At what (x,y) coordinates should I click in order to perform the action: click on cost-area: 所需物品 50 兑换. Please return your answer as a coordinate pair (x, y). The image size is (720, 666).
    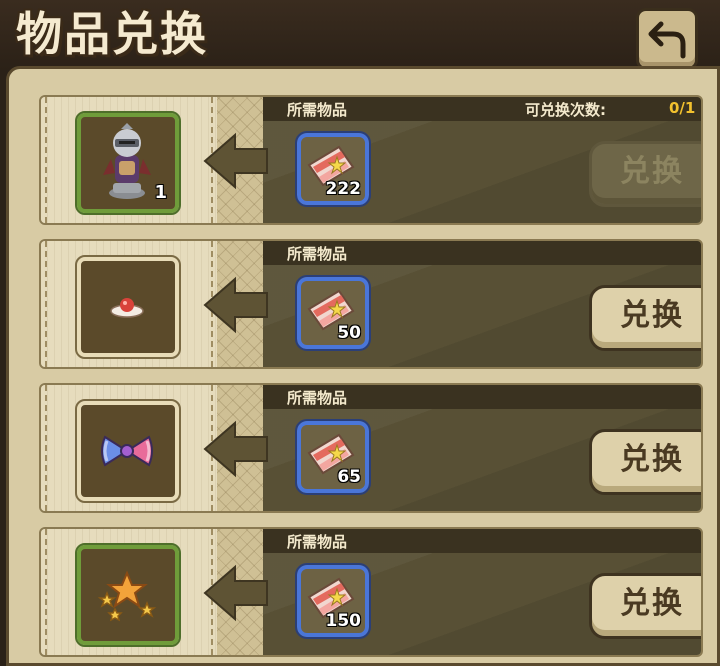
    Looking at the image, I should click on (482, 304).